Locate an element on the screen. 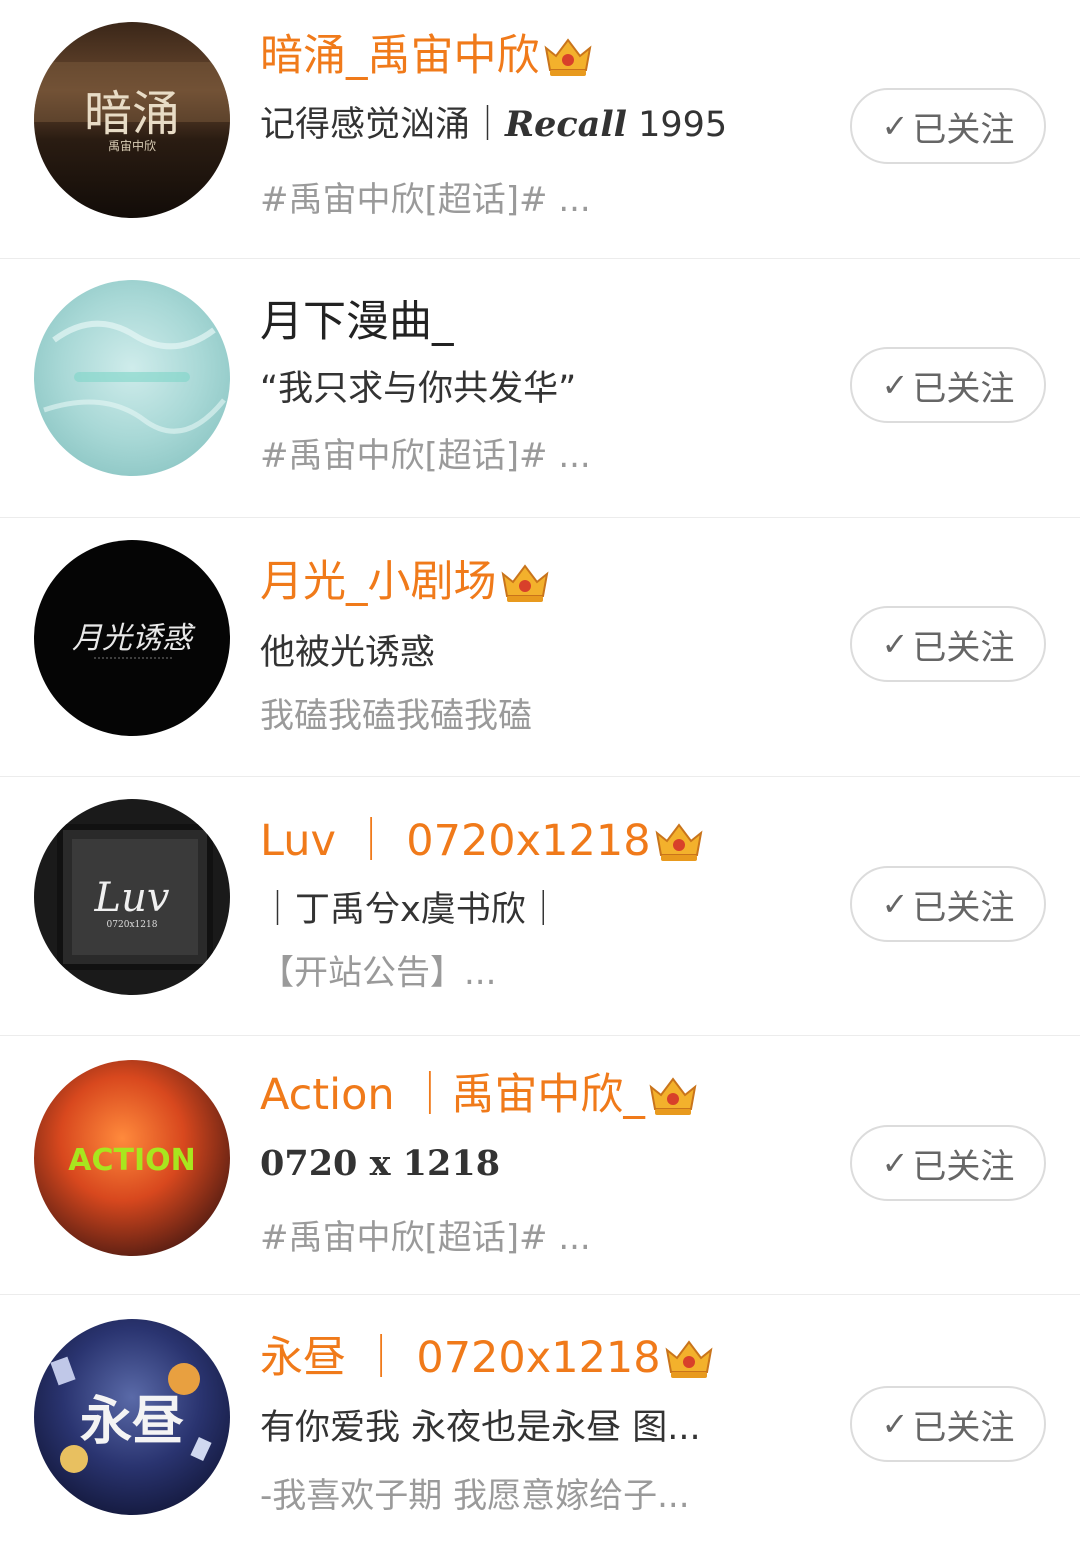  avatar: 暗涌 禹宙中欣 is located at coordinates (132, 120).